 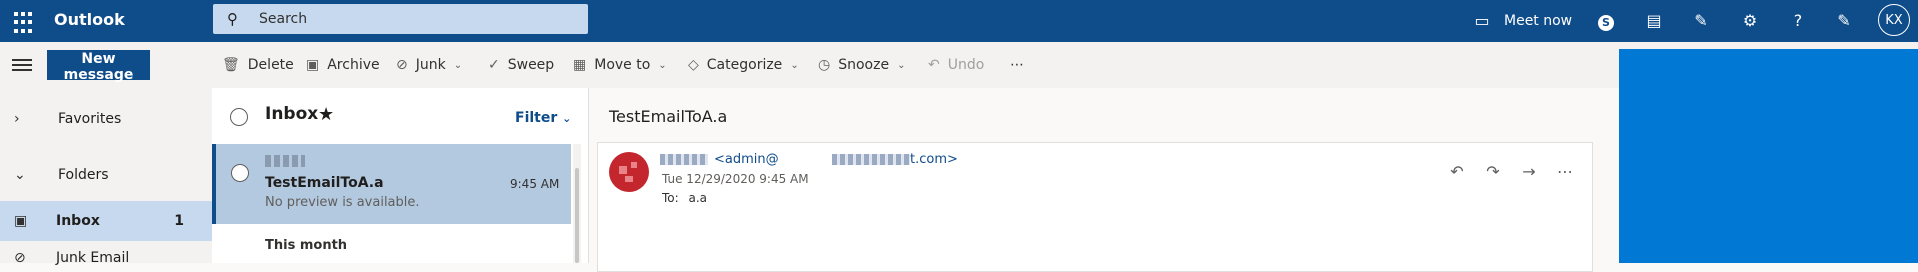 I want to click on chevron-right-icon: ›, so click(x=17, y=119).